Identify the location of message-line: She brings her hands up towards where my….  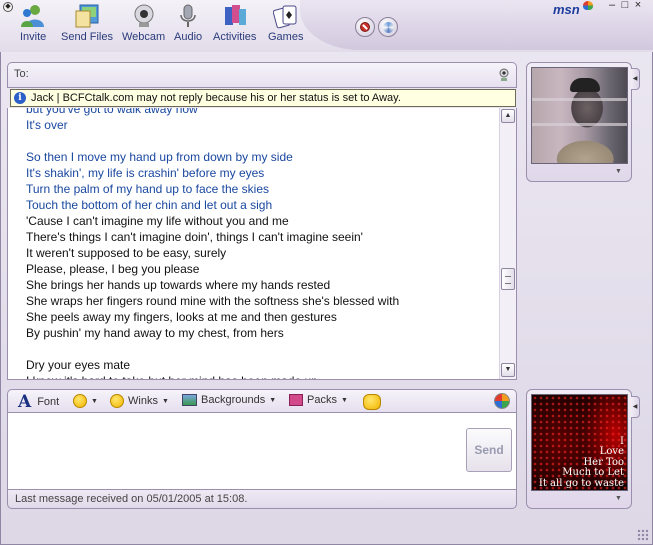
(178, 285).